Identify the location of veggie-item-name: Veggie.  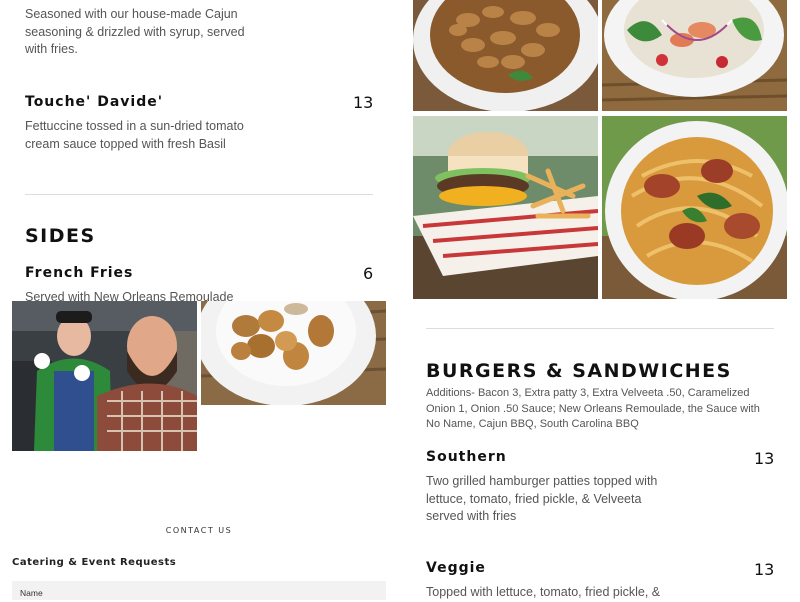
(456, 568).